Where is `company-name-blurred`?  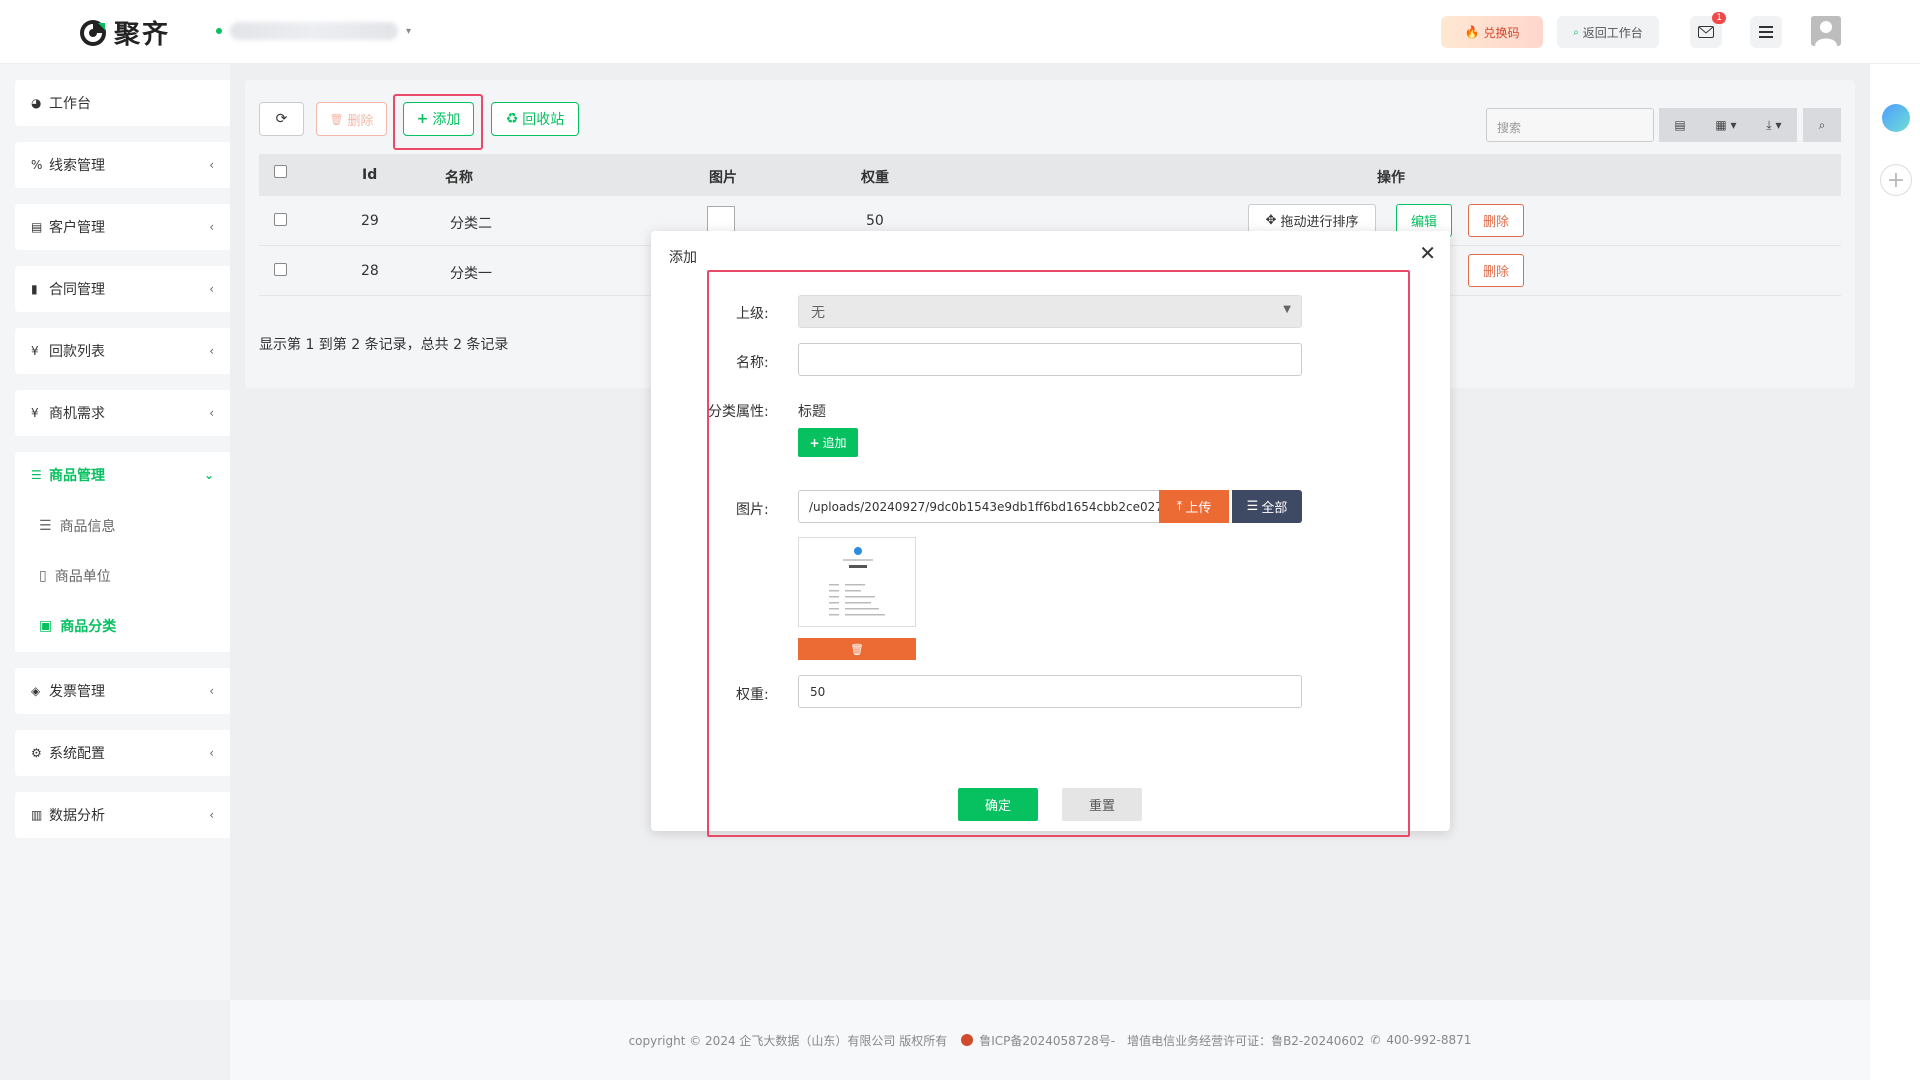 company-name-blurred is located at coordinates (314, 31).